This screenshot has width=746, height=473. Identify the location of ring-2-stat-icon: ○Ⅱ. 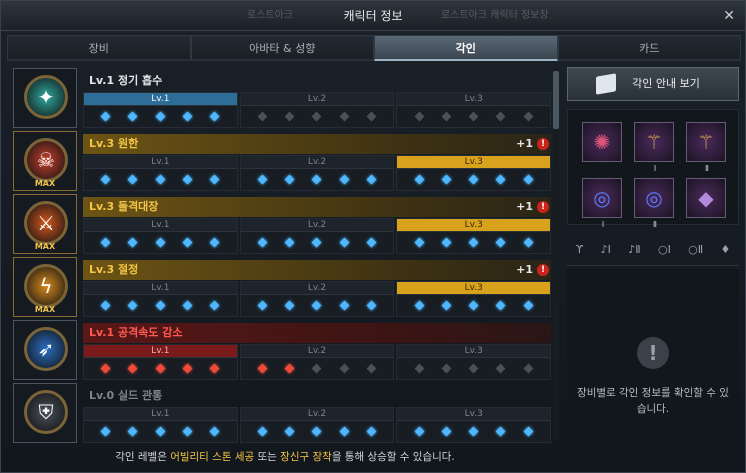
(695, 249).